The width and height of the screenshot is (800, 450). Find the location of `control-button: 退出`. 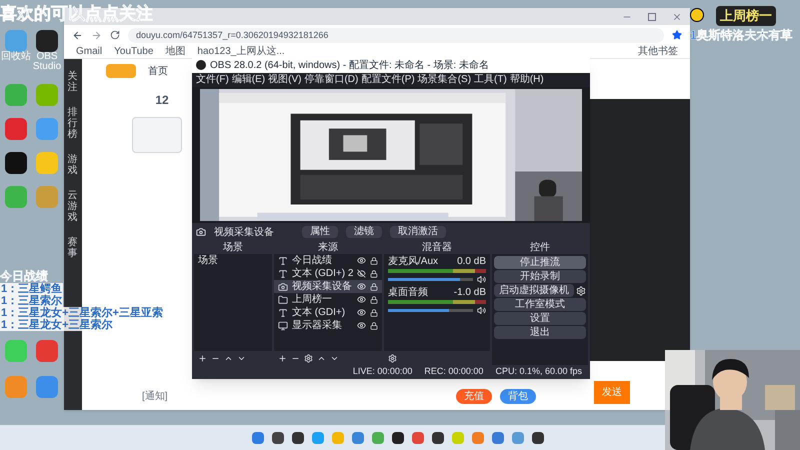

control-button: 退出 is located at coordinates (540, 332).